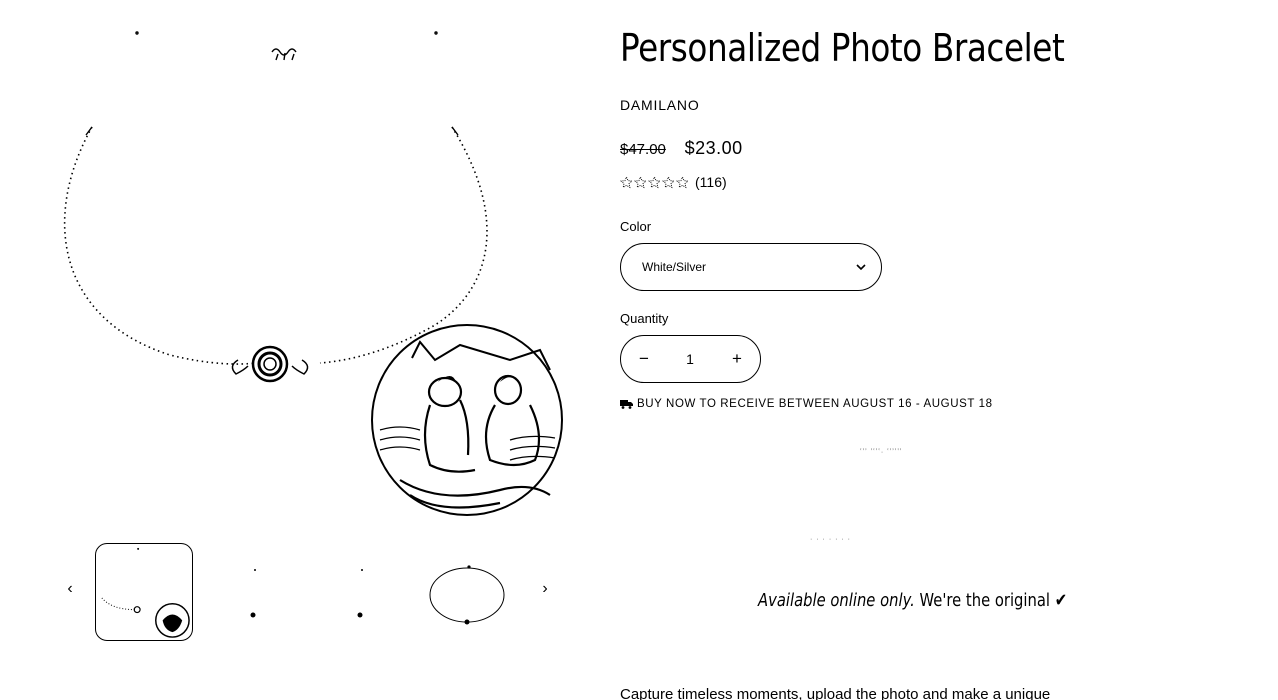 Image resolution: width=1278 pixels, height=700 pixels. I want to click on rating-count: (116), so click(711, 182).